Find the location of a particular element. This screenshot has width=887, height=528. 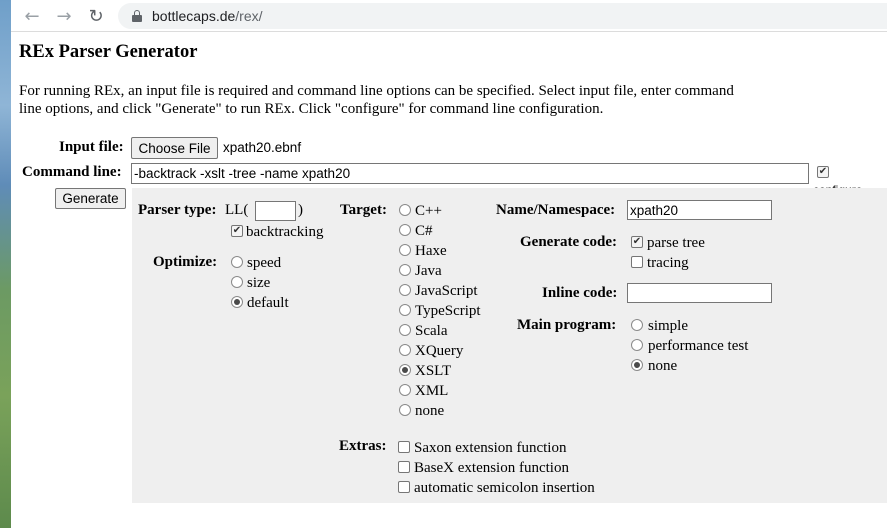

main-program-label: Main program: is located at coordinates (567, 325).